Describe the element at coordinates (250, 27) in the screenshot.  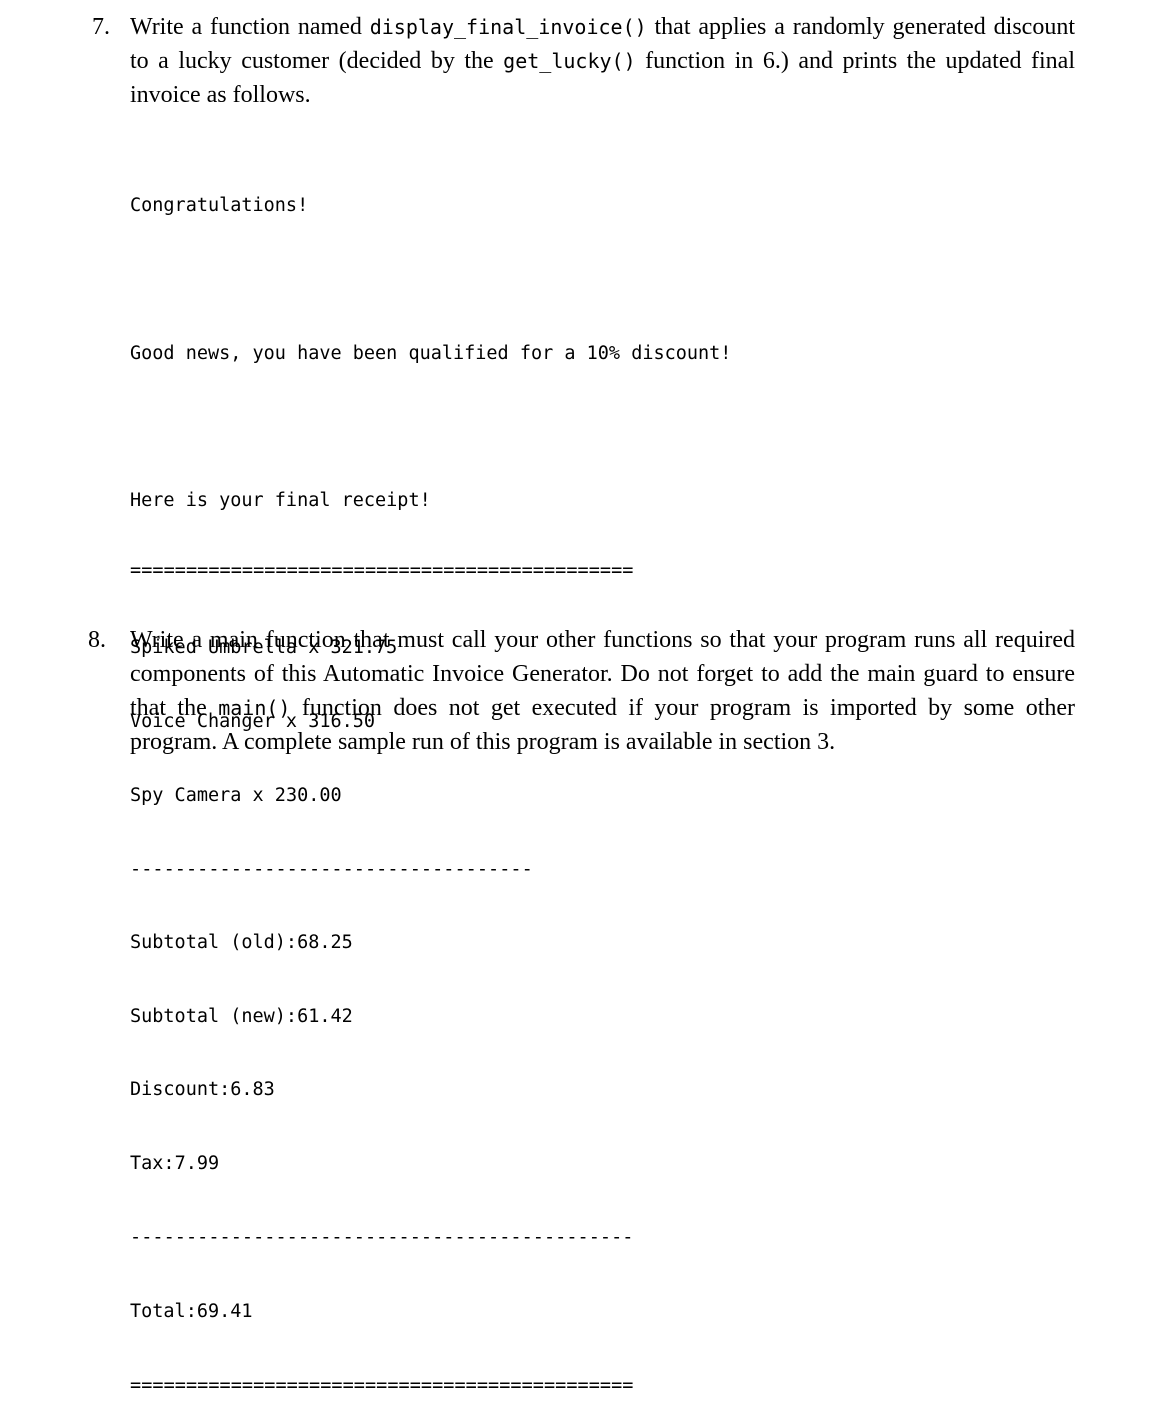
I see `item-7-text-before: Write a function named` at that location.